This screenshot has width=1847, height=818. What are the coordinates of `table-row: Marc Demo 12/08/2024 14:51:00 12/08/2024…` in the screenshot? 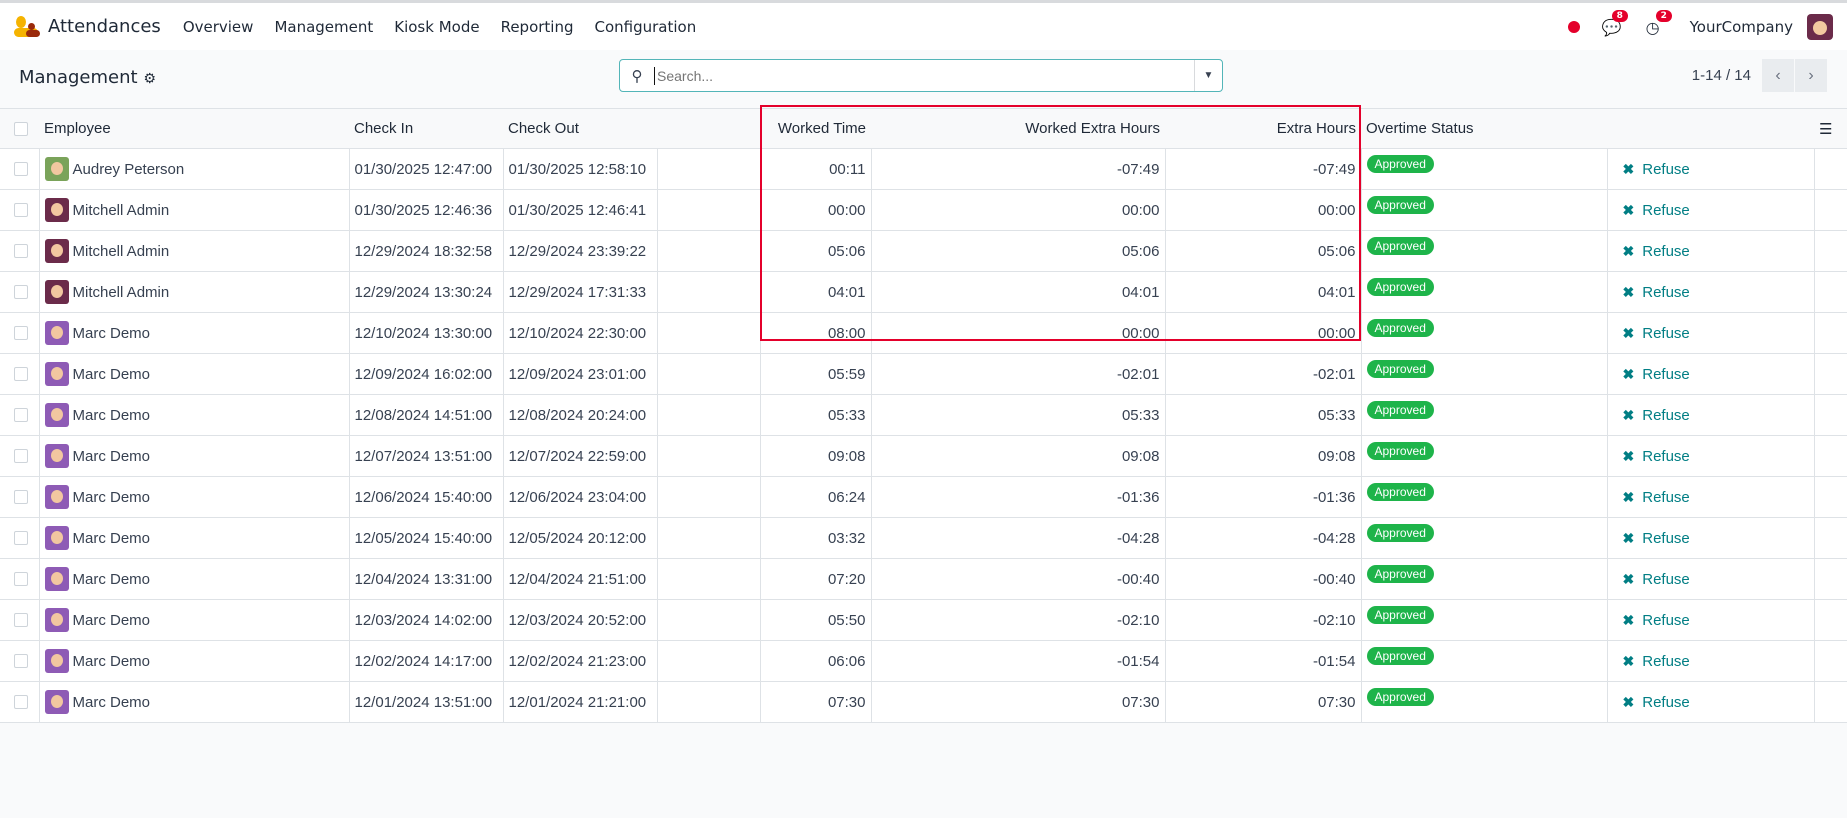 It's located at (923, 415).